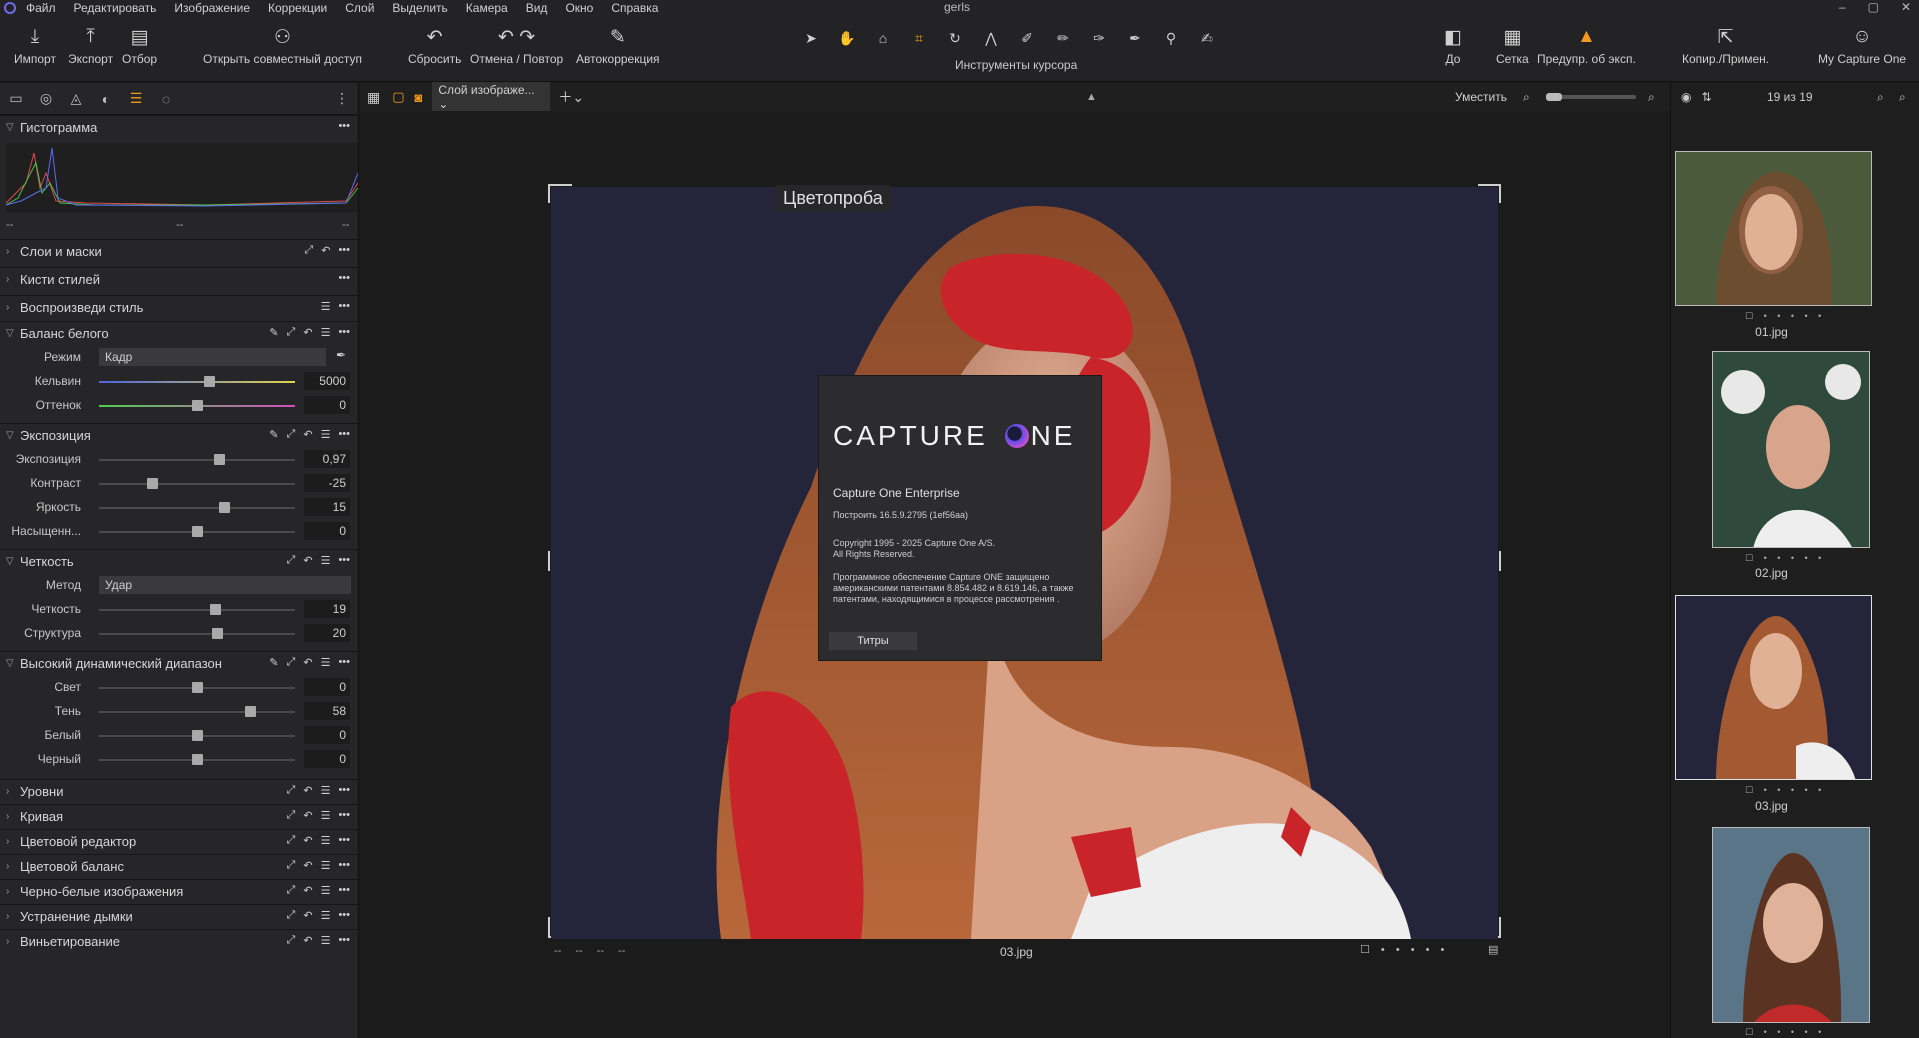 The width and height of the screenshot is (1919, 1038). I want to click on color-editor-section: › Цветовой редактор ⤢ ↶ ☰ •••, so click(179, 841).